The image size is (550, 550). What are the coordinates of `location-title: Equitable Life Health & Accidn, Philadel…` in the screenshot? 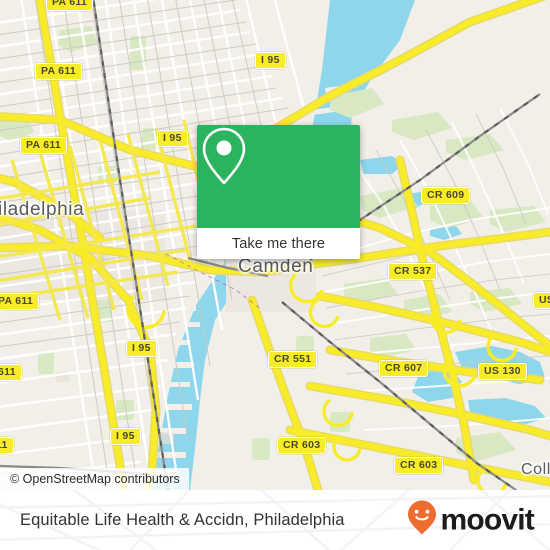 It's located at (182, 519).